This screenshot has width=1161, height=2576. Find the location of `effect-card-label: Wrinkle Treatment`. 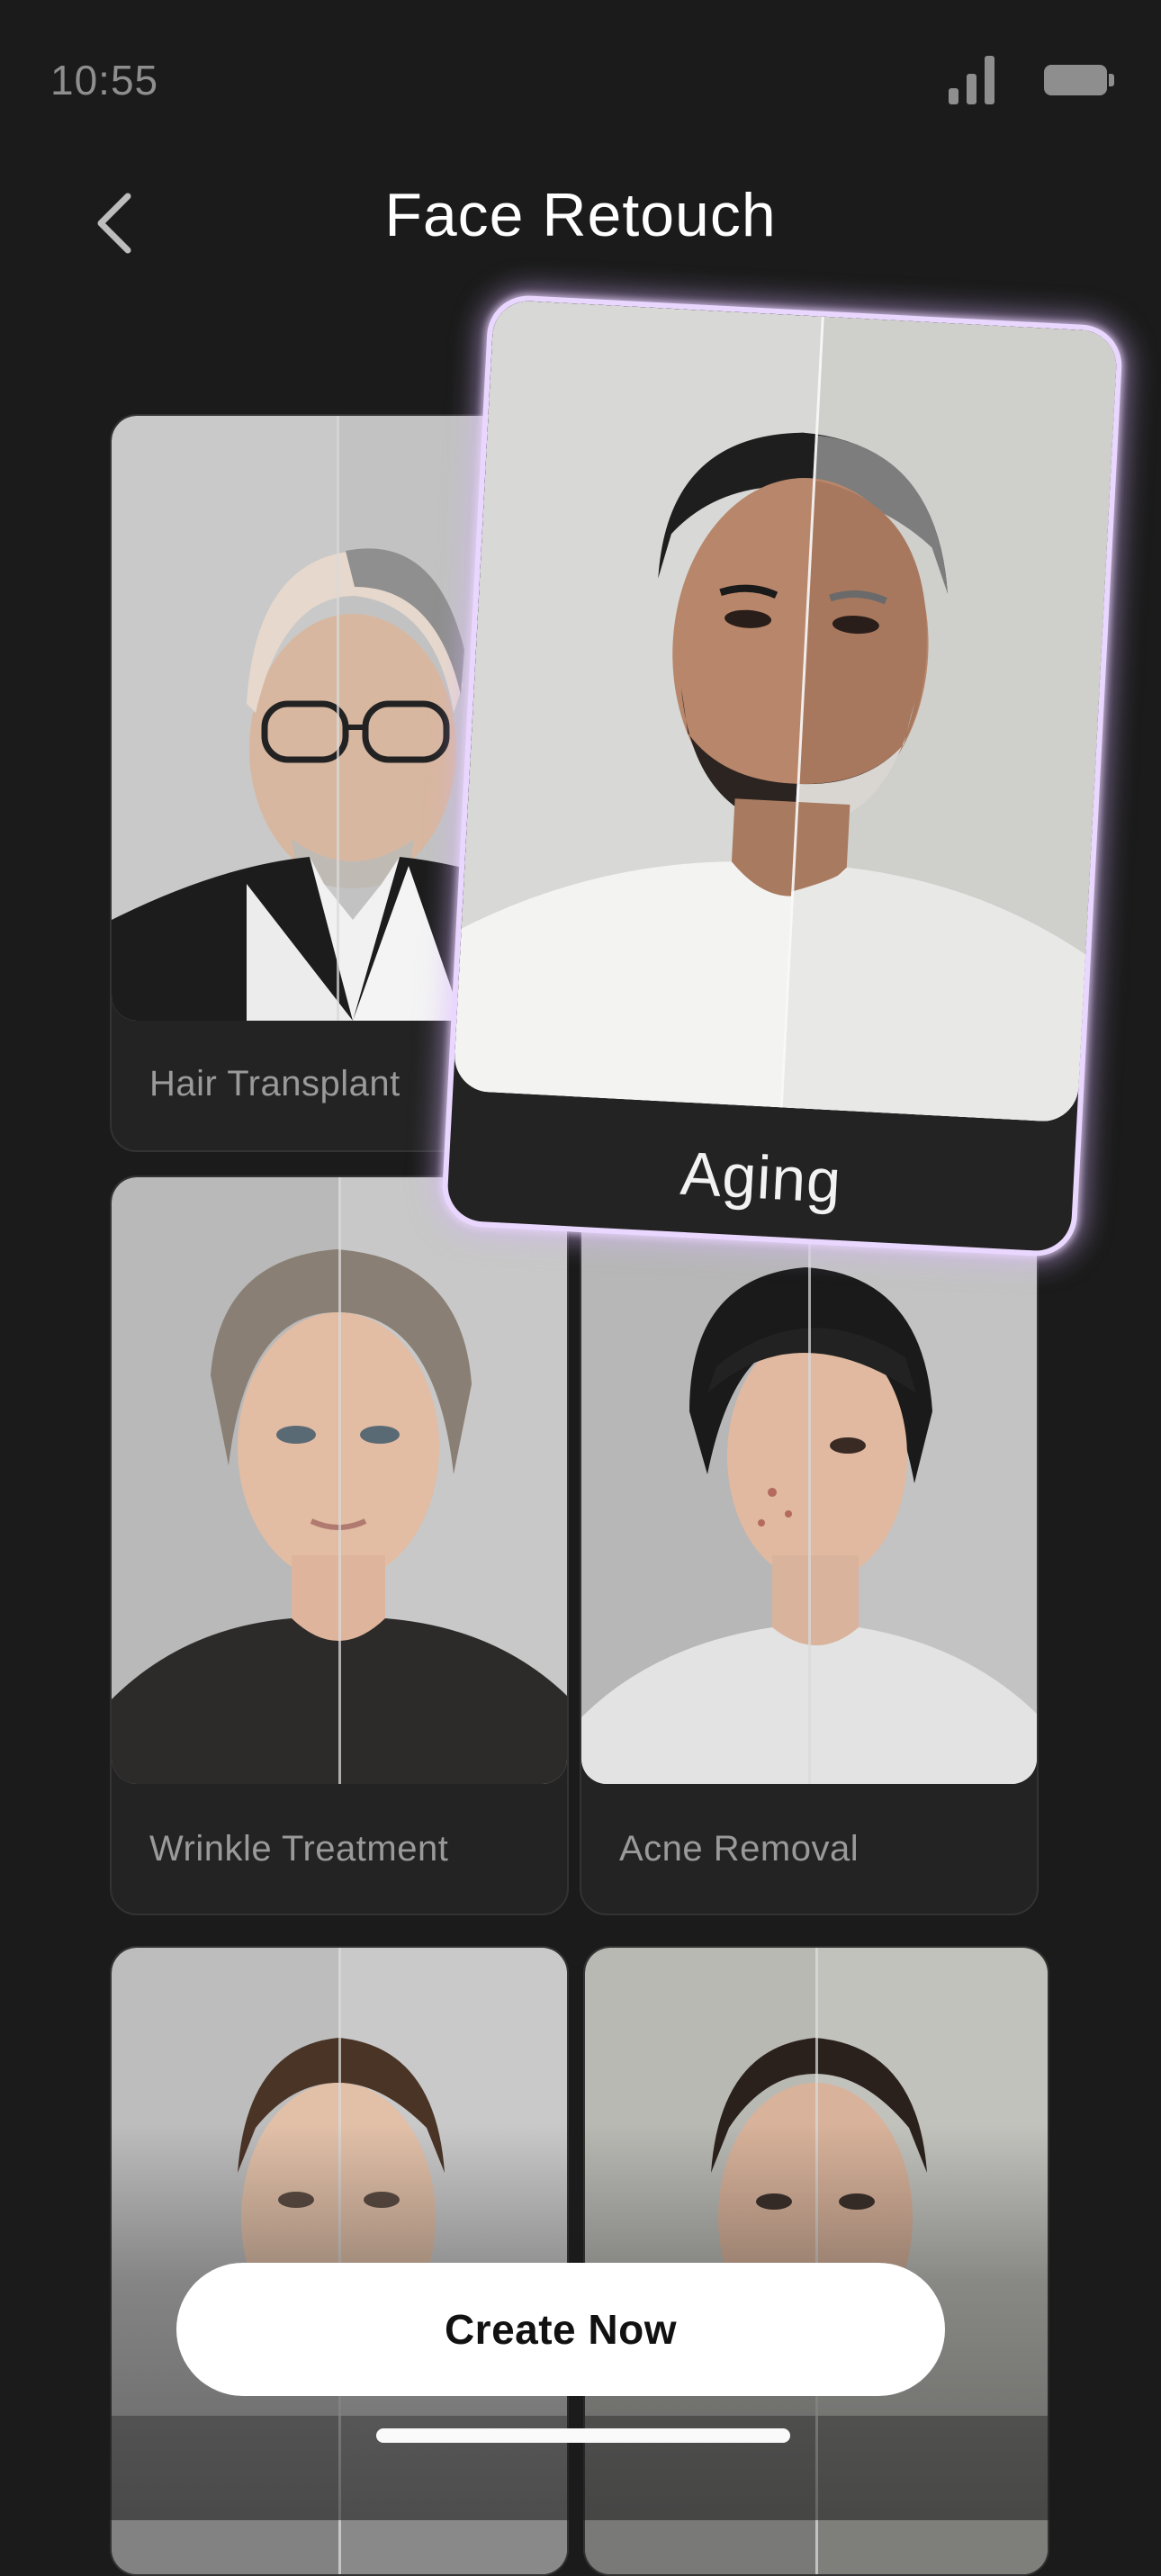

effect-card-label: Wrinkle Treatment is located at coordinates (299, 1849).